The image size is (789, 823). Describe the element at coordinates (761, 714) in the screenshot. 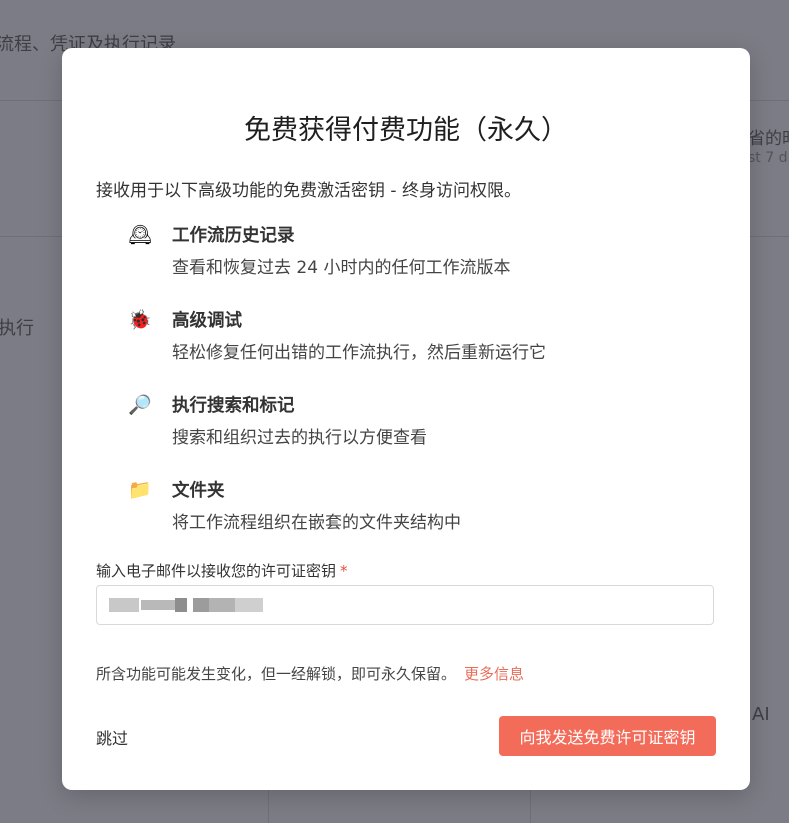

I see `background-card-text: AI` at that location.